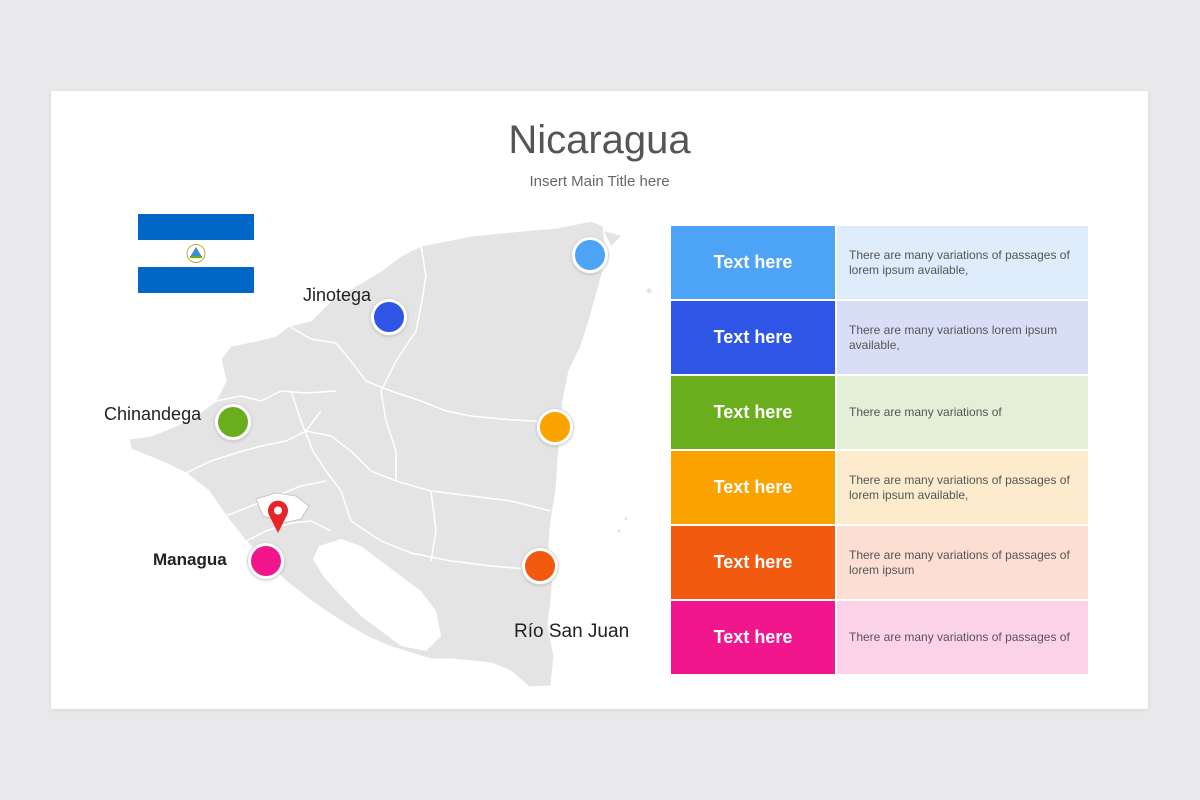 The image size is (1200, 800). Describe the element at coordinates (389, 317) in the screenshot. I see `marker-jinotega` at that location.